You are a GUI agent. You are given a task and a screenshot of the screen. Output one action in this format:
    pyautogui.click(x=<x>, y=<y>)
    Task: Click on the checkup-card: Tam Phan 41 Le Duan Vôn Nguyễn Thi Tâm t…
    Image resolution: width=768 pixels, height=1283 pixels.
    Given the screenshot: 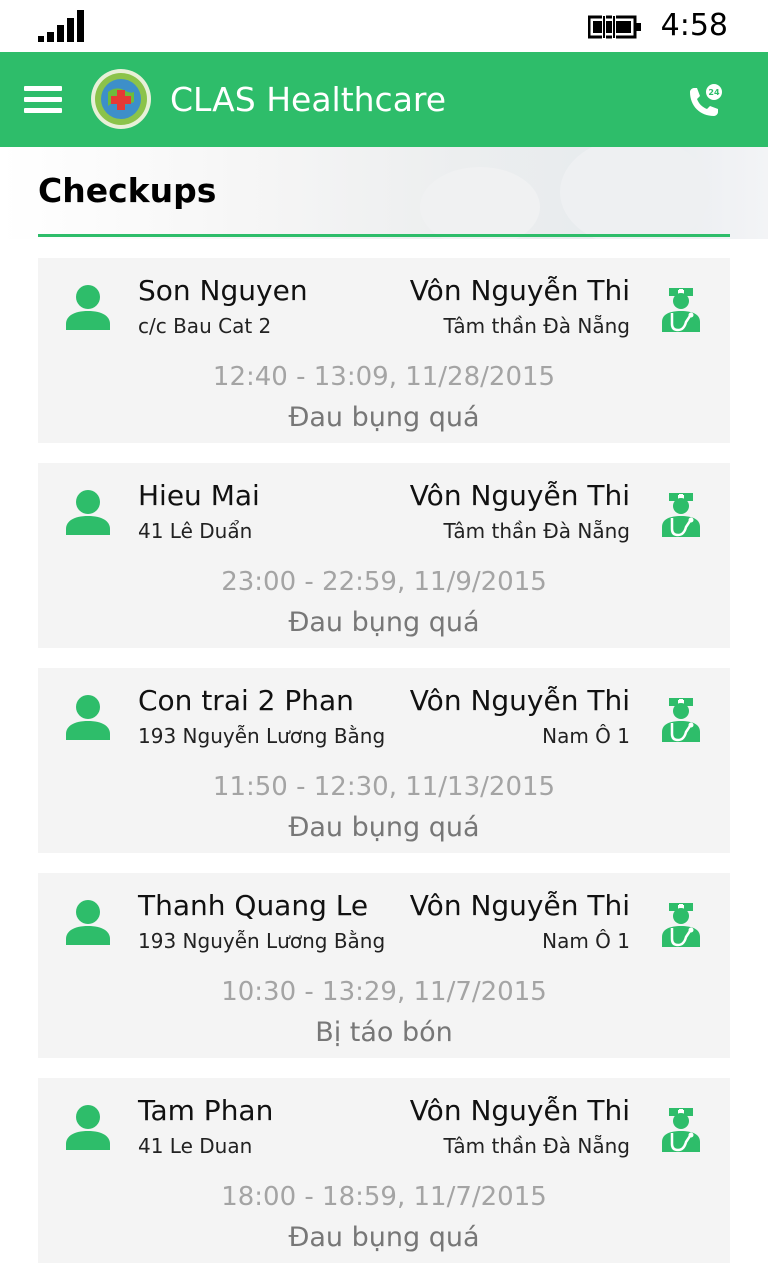 What is the action you would take?
    pyautogui.click(x=384, y=1170)
    